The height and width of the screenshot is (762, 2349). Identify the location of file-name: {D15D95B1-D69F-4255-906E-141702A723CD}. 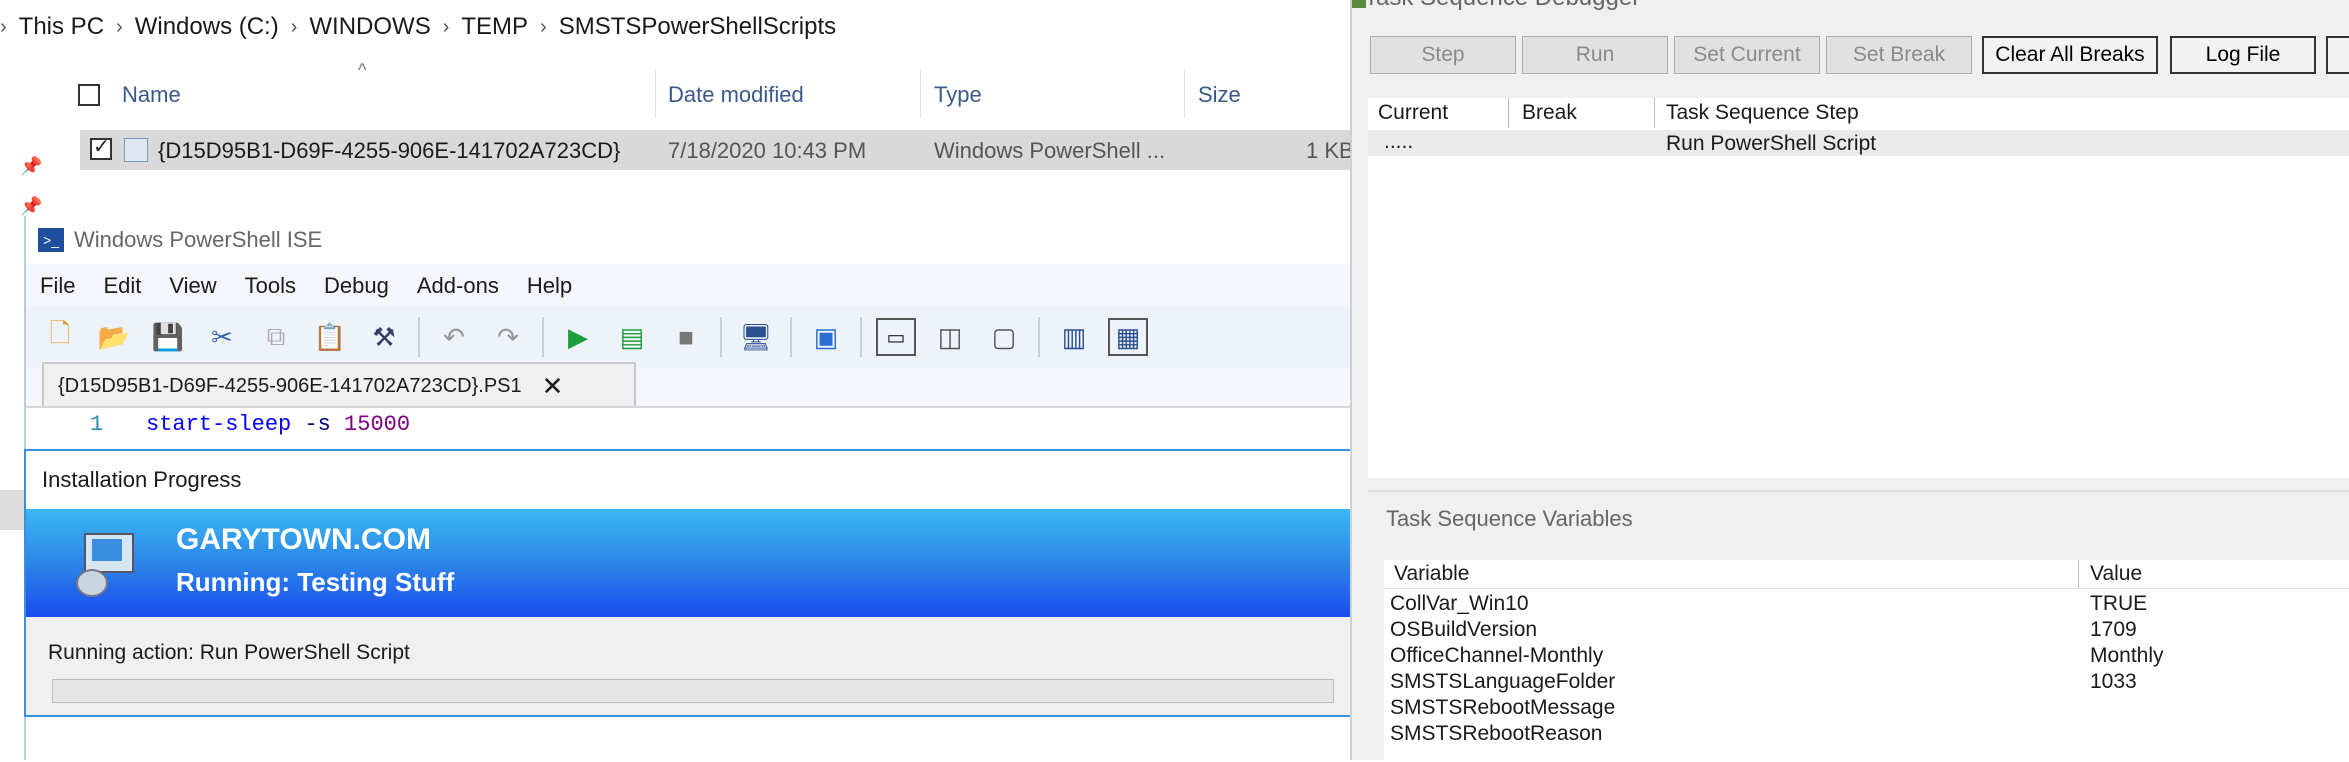
(389, 151).